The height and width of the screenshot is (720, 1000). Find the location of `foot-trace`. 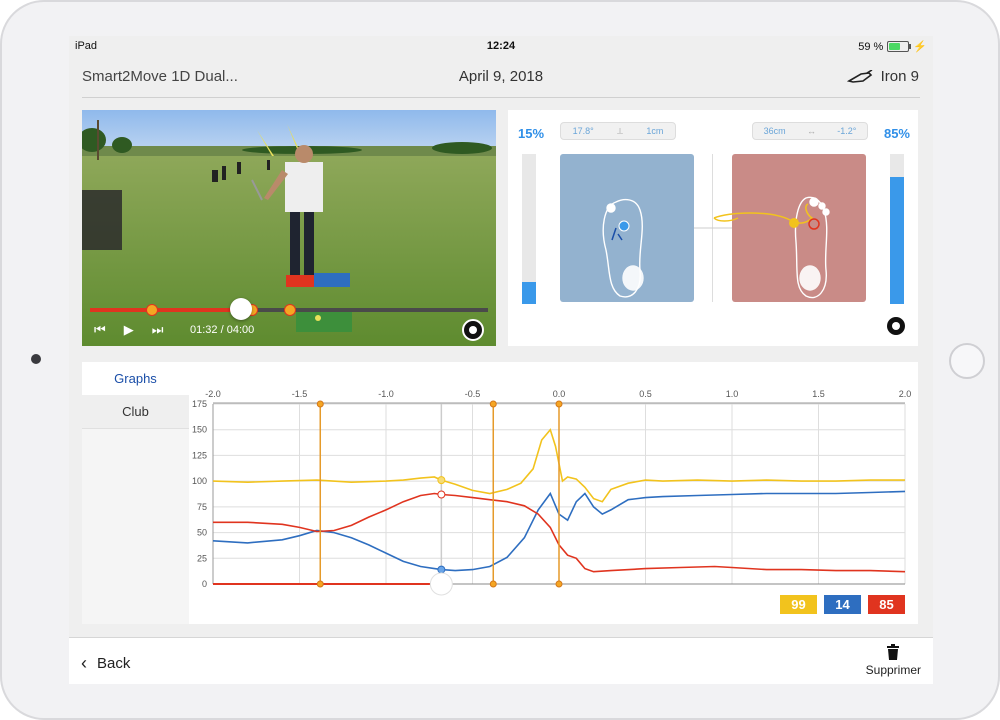

foot-trace is located at coordinates (716, 247).